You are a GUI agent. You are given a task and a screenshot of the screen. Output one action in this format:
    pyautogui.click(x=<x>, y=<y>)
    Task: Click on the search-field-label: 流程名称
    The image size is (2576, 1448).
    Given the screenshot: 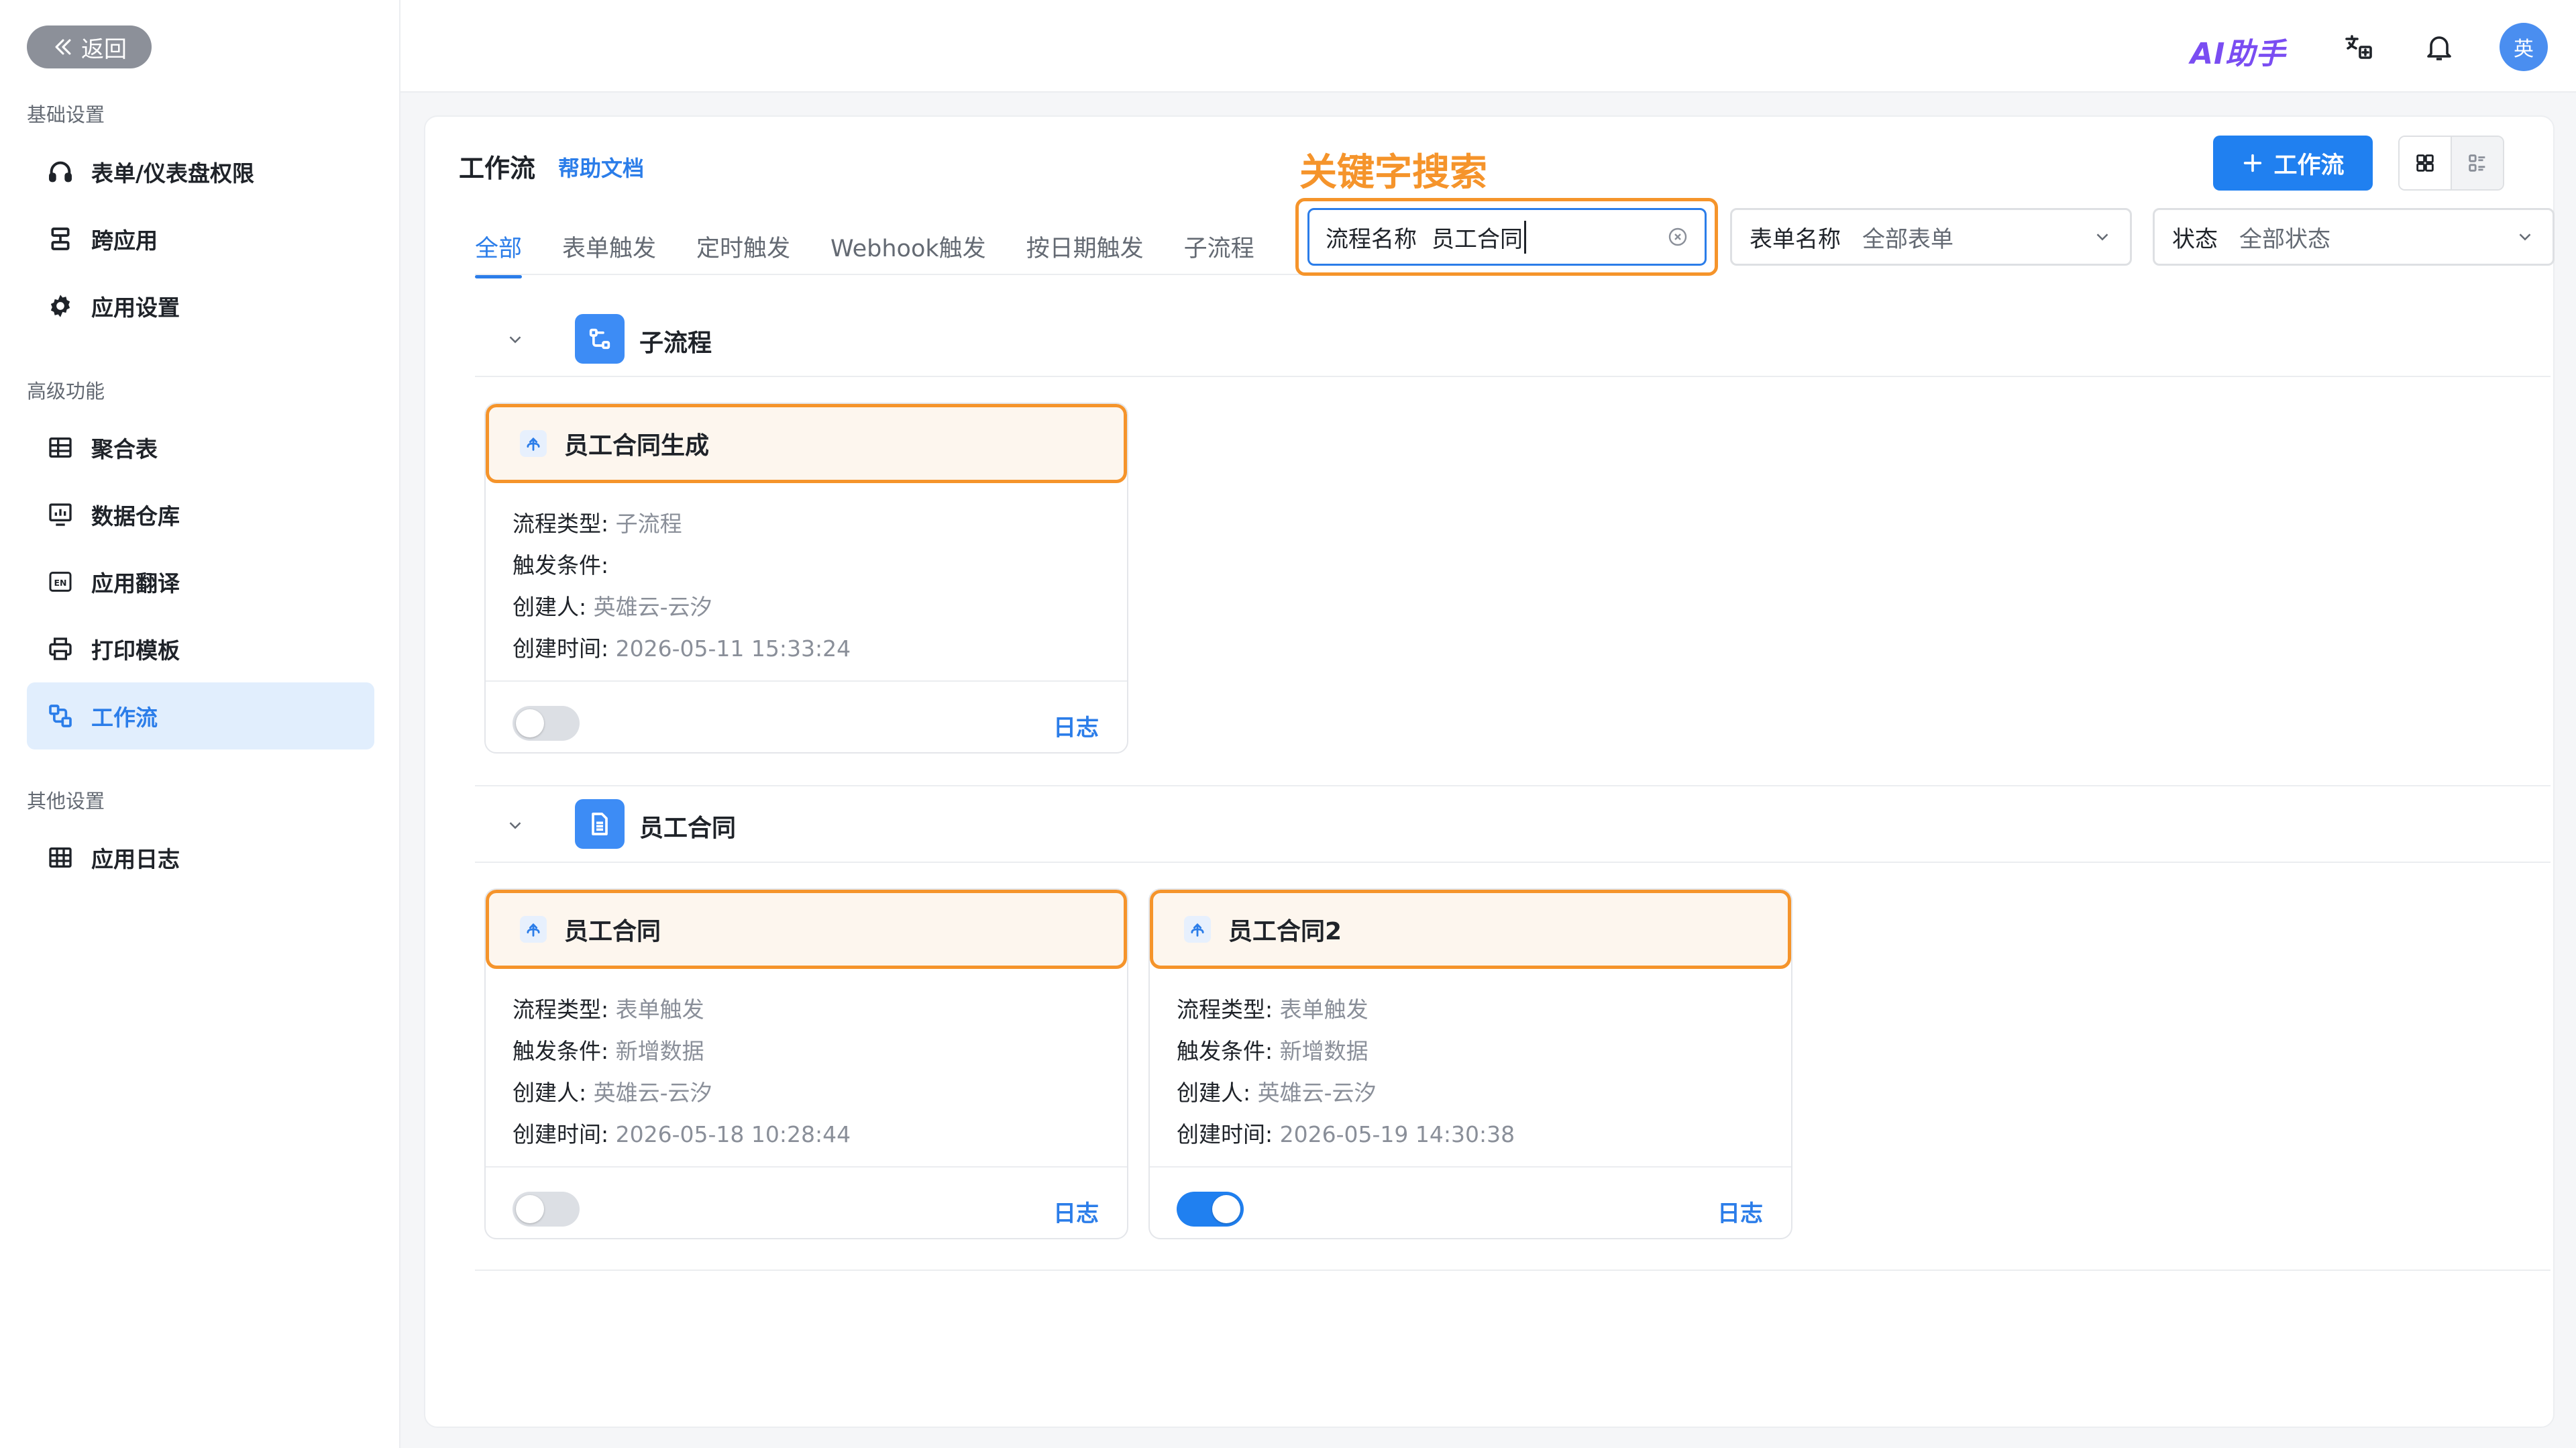 What is the action you would take?
    pyautogui.click(x=1371, y=239)
    